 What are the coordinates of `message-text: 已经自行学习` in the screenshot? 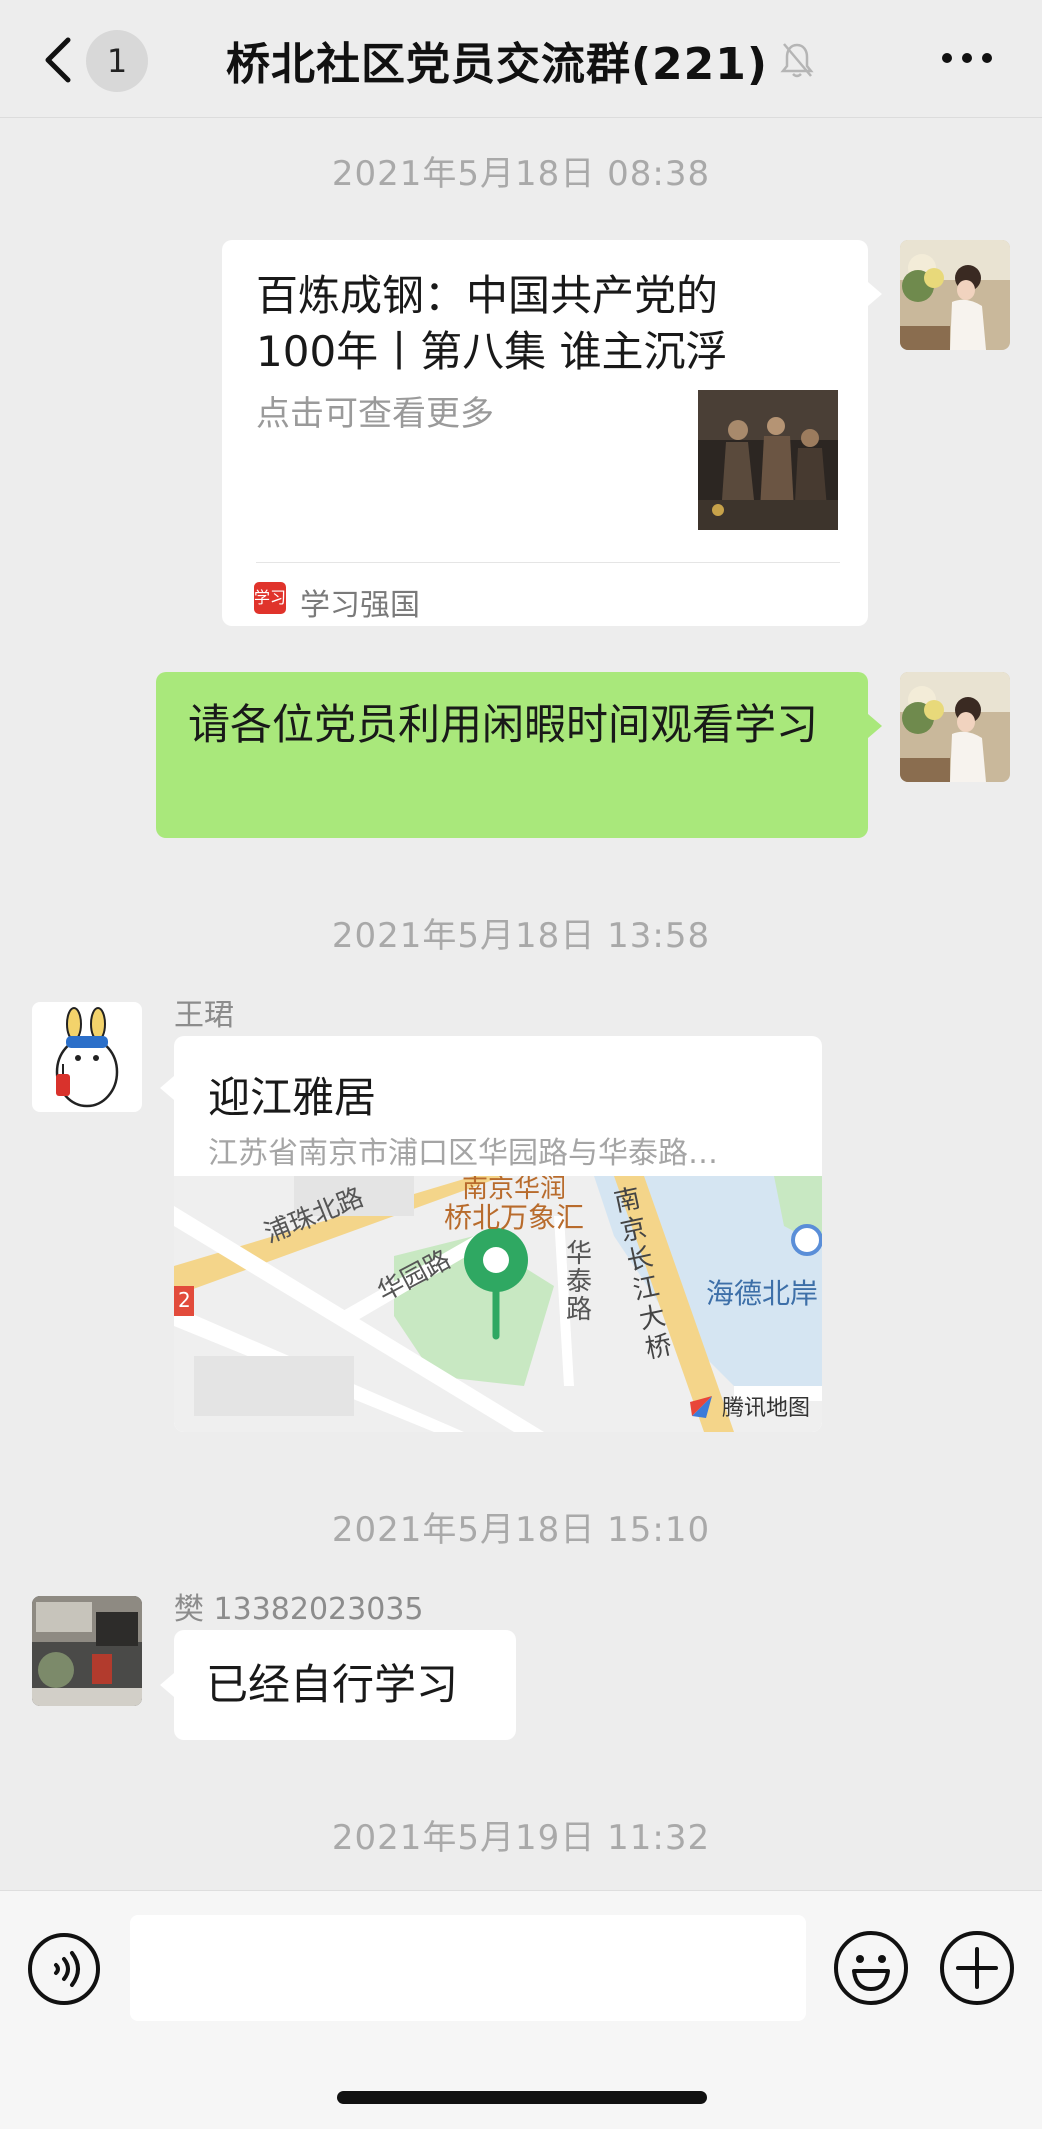 It's located at (332, 1684).